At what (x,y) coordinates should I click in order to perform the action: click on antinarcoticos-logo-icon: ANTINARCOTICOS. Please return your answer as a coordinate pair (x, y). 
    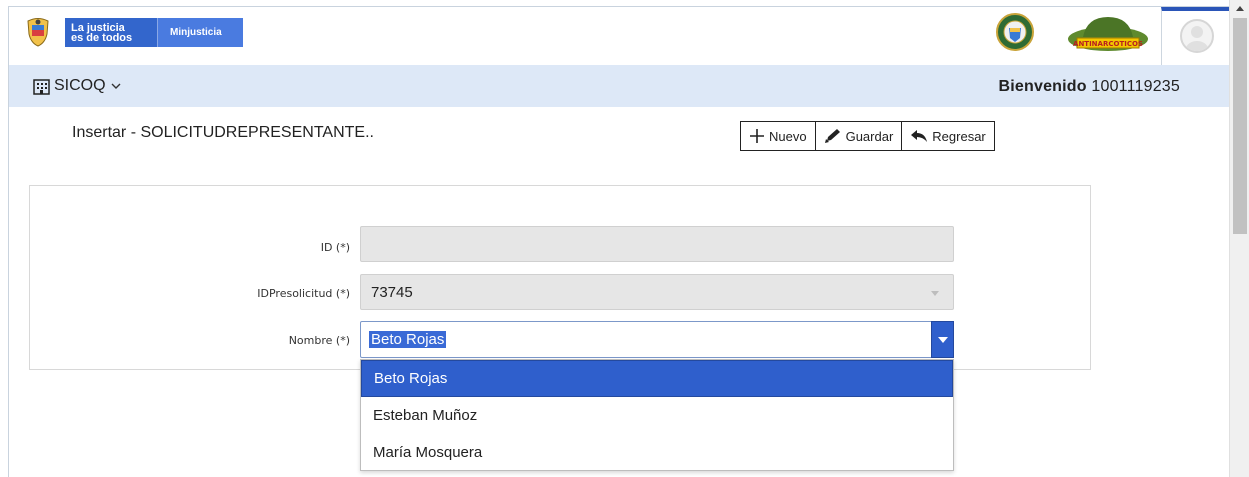
    Looking at the image, I should click on (1108, 34).